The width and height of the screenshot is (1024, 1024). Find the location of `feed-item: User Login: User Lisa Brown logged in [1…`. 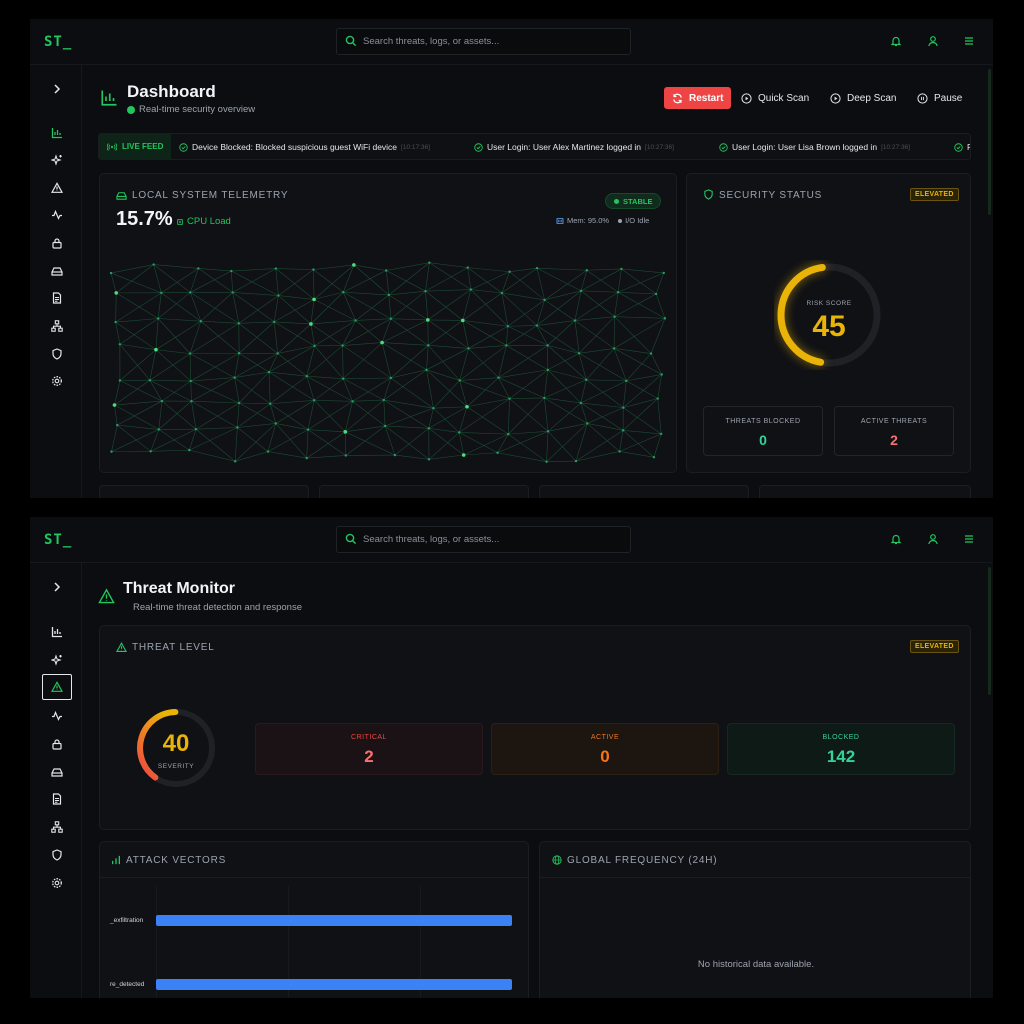

feed-item: User Login: User Lisa Brown logged in [1… is located at coordinates (814, 147).